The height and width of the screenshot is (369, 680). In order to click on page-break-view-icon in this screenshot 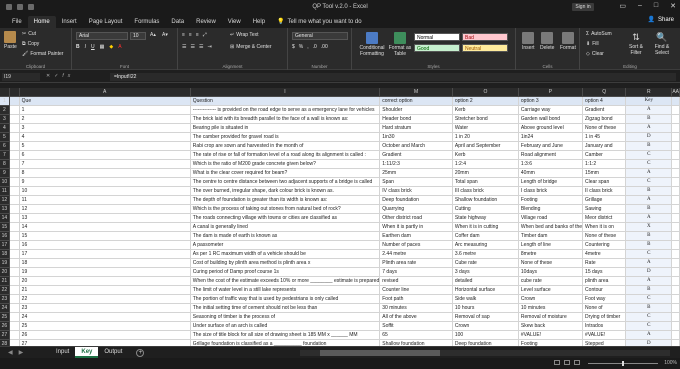, I will do `click(577, 362)`.